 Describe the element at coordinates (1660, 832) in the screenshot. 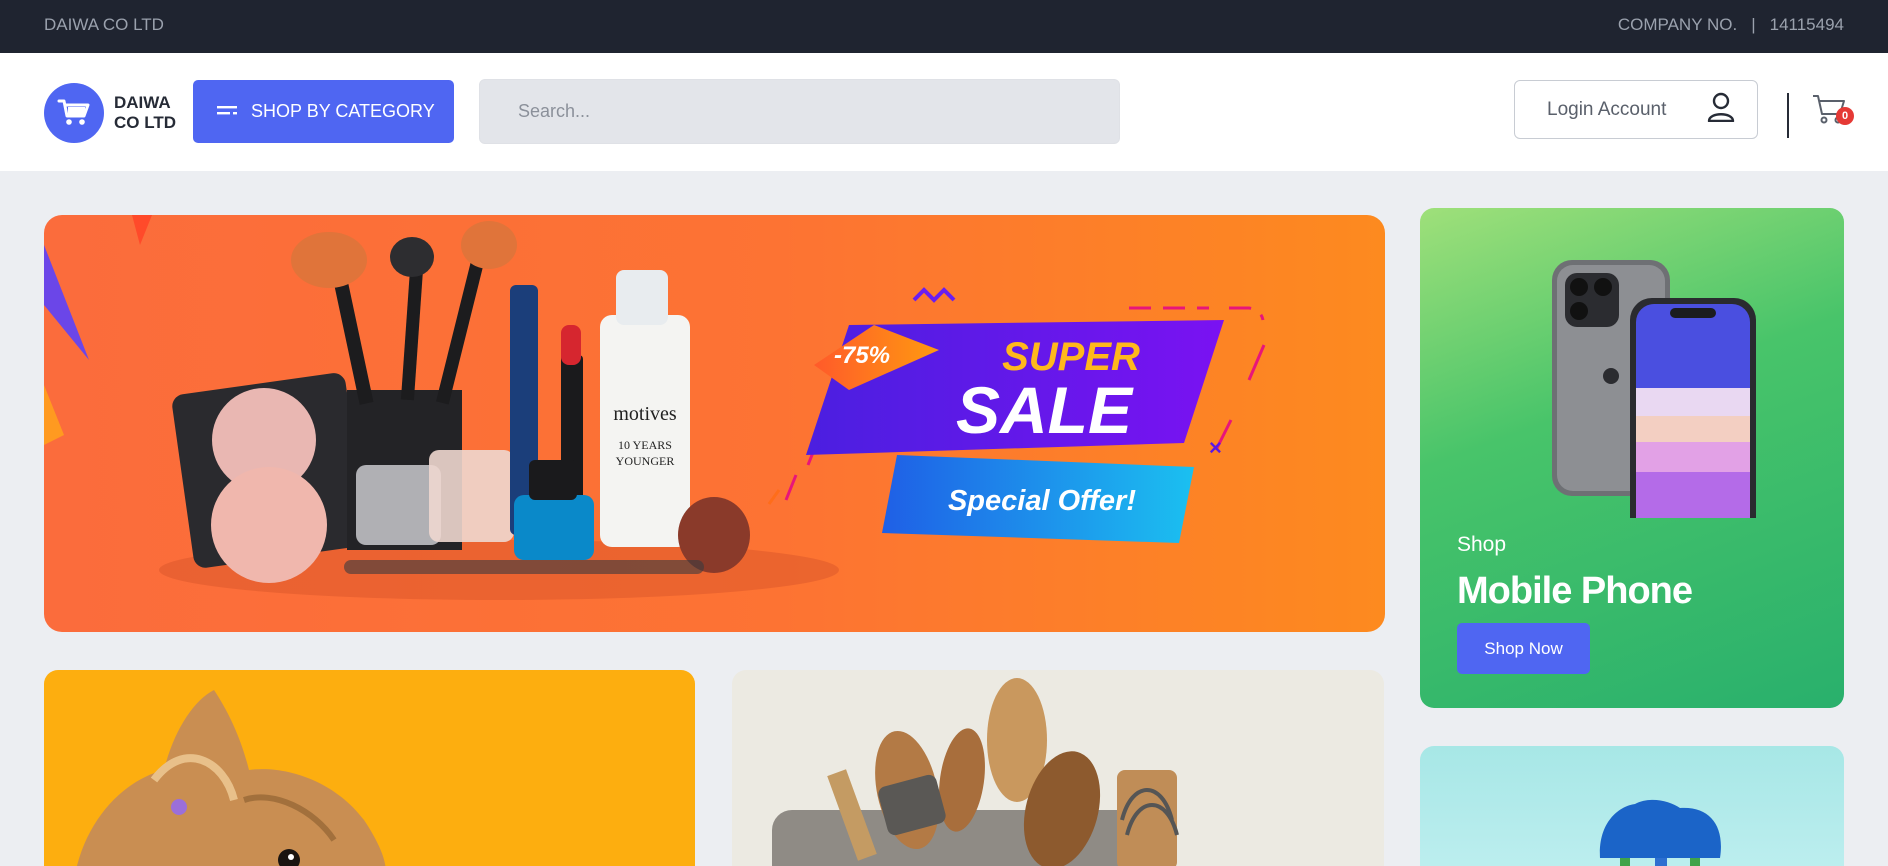

I see `playhouse-illustration` at that location.